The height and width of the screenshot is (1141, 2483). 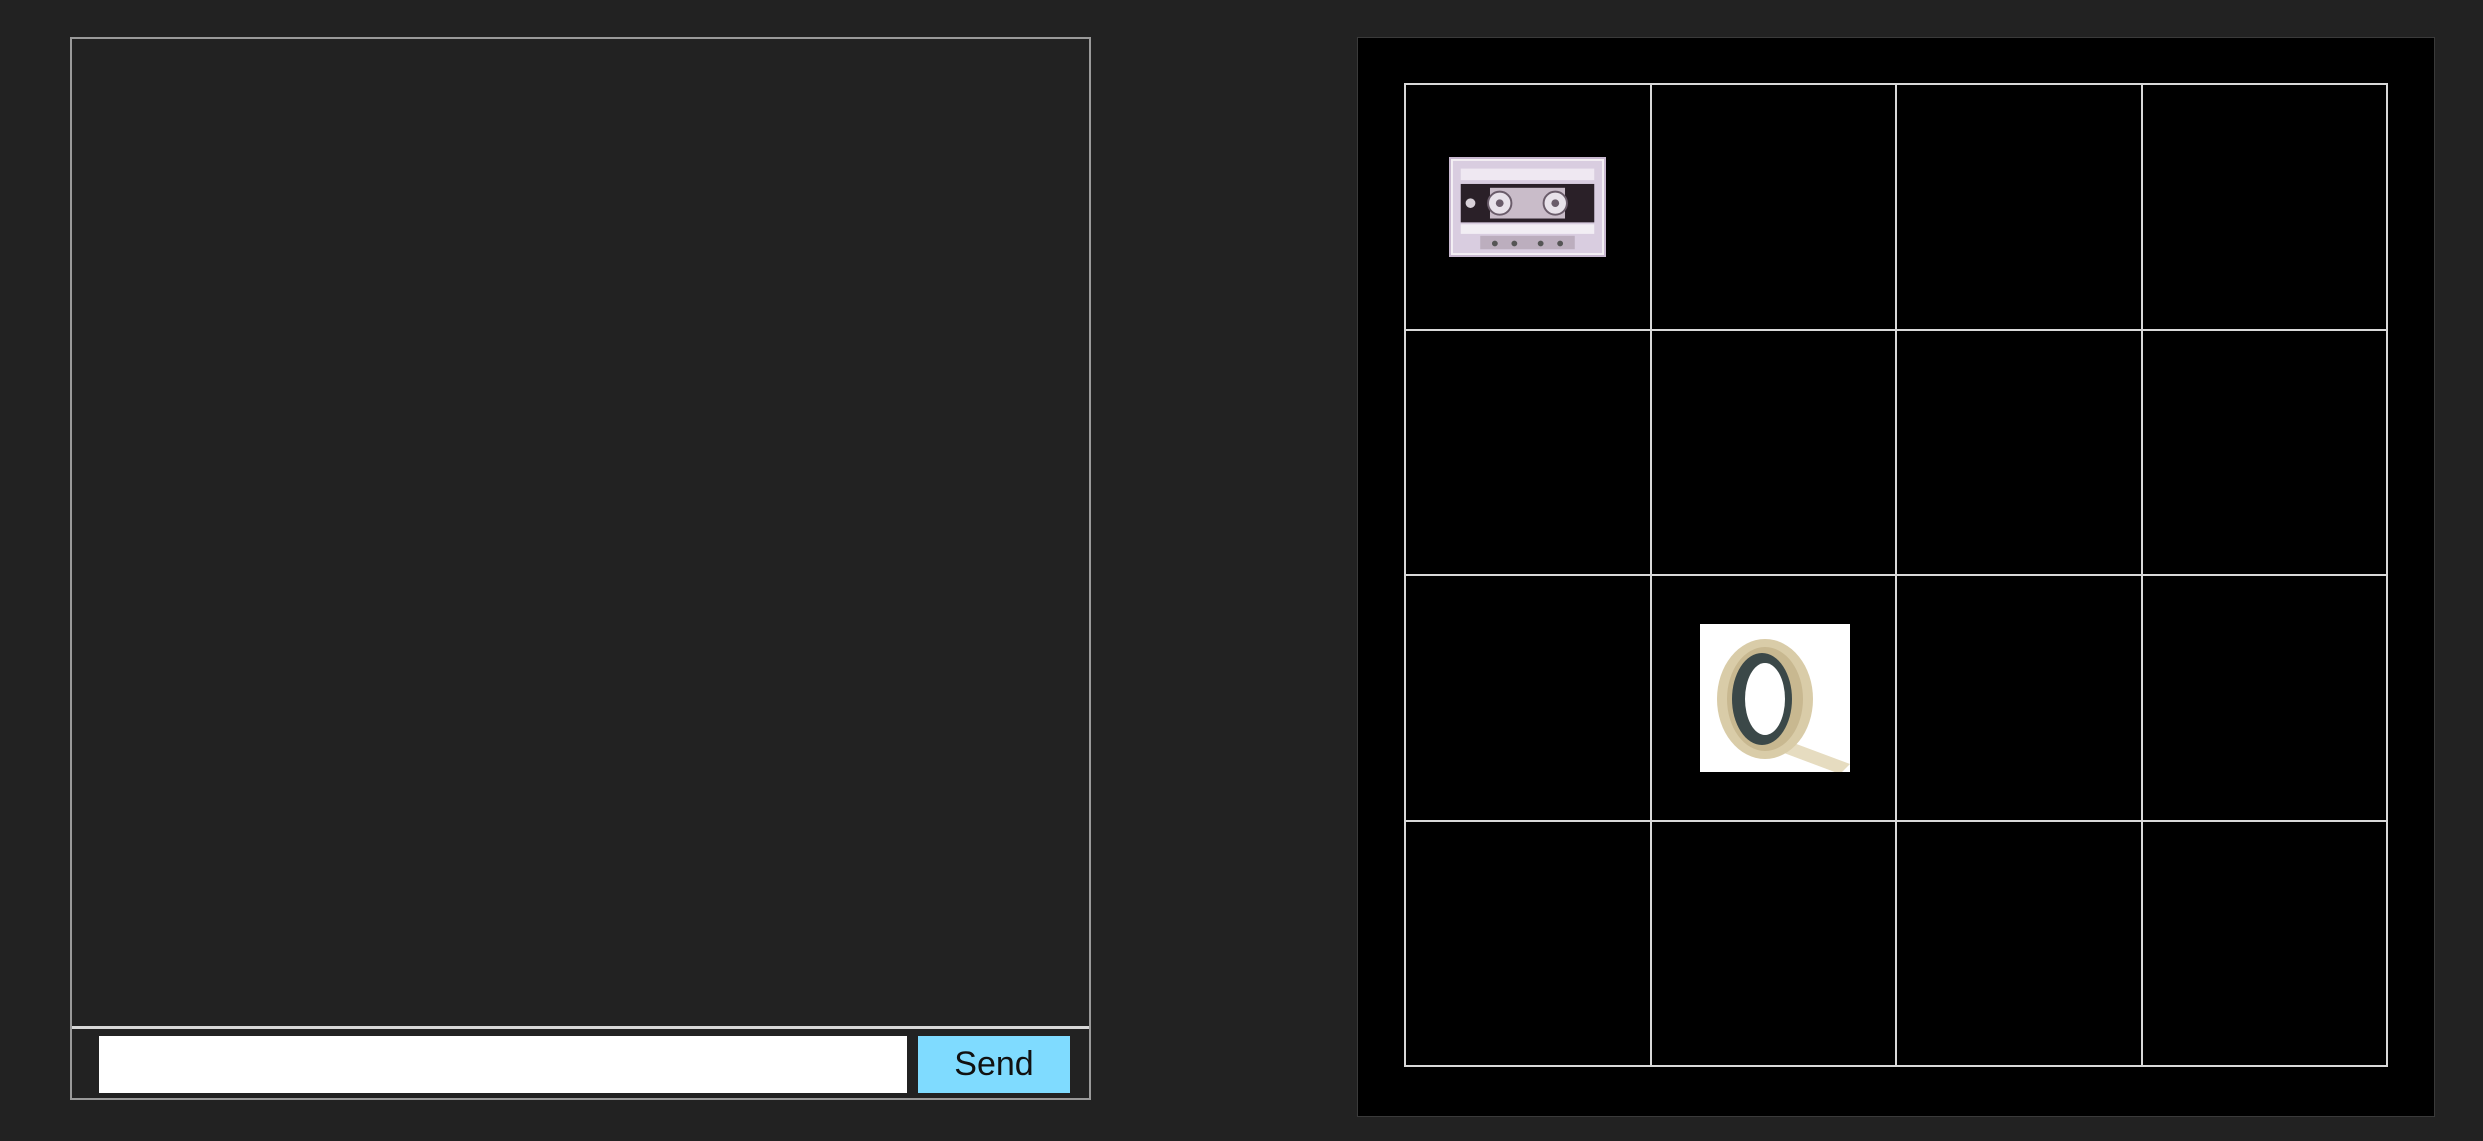 I want to click on send-button: Send, so click(x=994, y=1064).